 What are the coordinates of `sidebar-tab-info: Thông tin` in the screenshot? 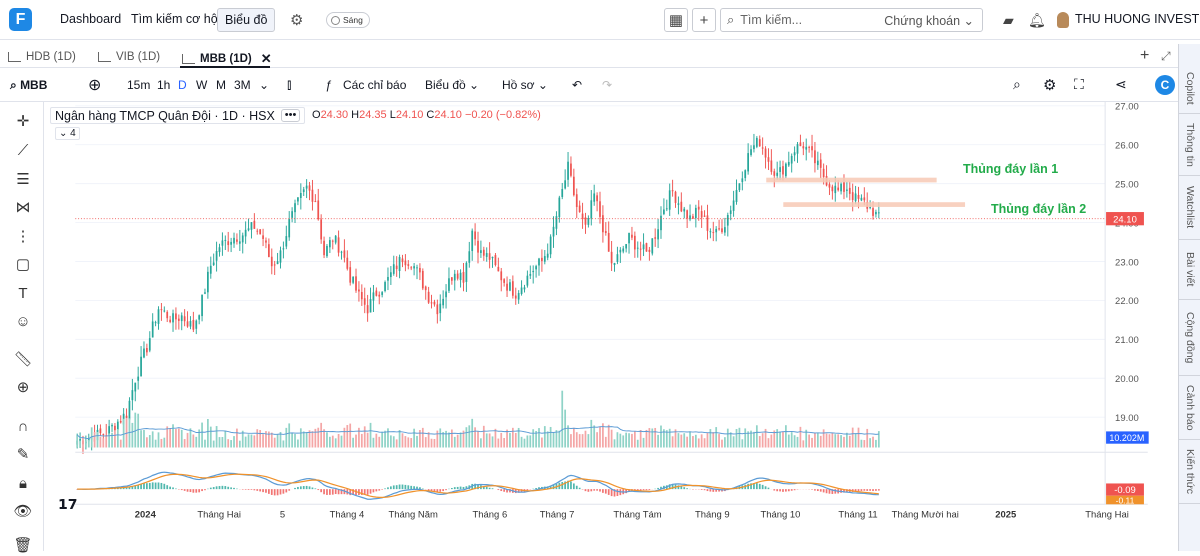 It's located at (1189, 145).